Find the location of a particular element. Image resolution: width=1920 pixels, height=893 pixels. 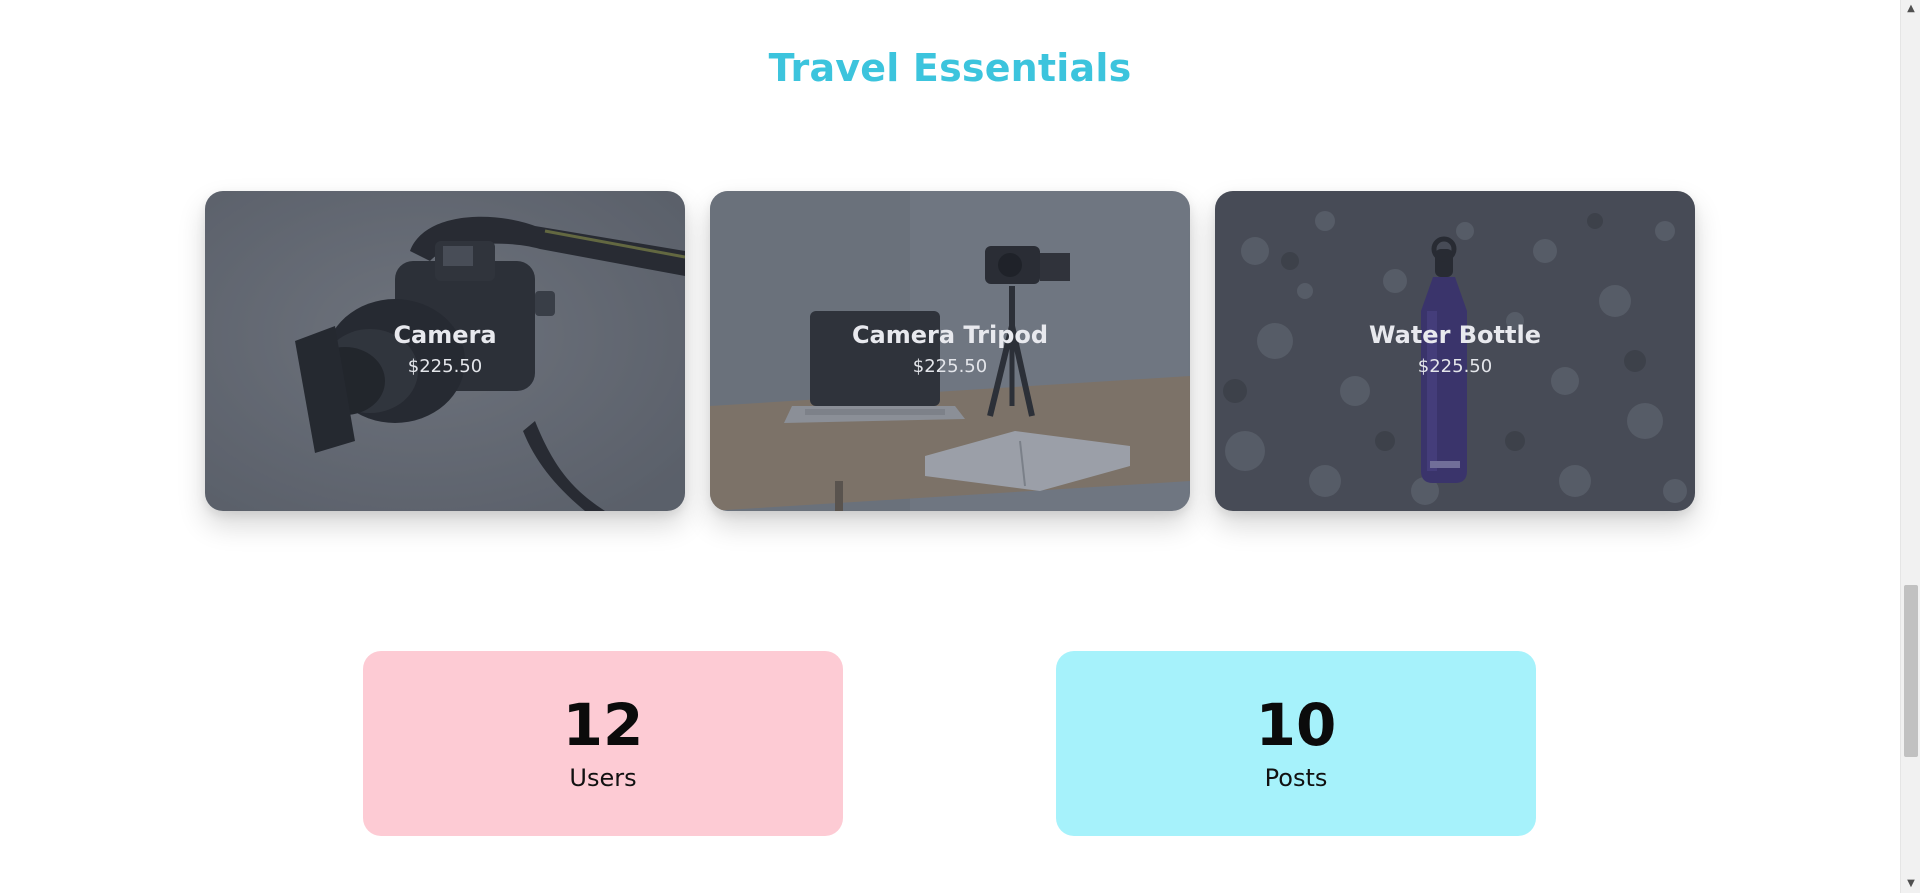

product-card-camera: Camera $225.50 is located at coordinates (445, 351).